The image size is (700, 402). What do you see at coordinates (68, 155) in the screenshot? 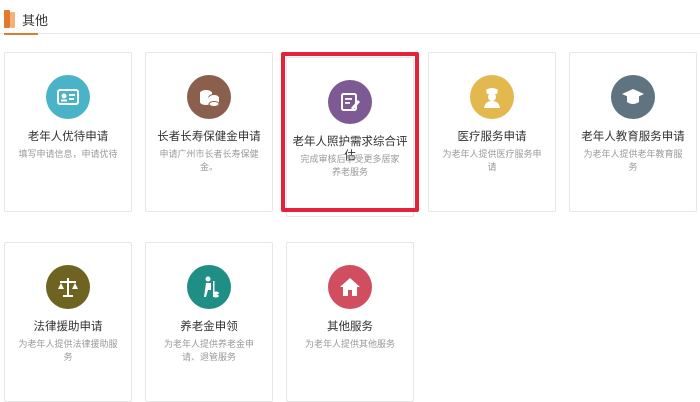
I see `card-desc: 填写申请信息，申请优待` at bounding box center [68, 155].